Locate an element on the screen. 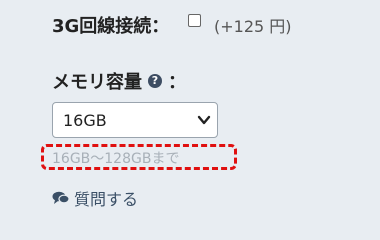 The image size is (380, 240). memory-label-row: メモリ容量 ? ： is located at coordinates (119, 81).